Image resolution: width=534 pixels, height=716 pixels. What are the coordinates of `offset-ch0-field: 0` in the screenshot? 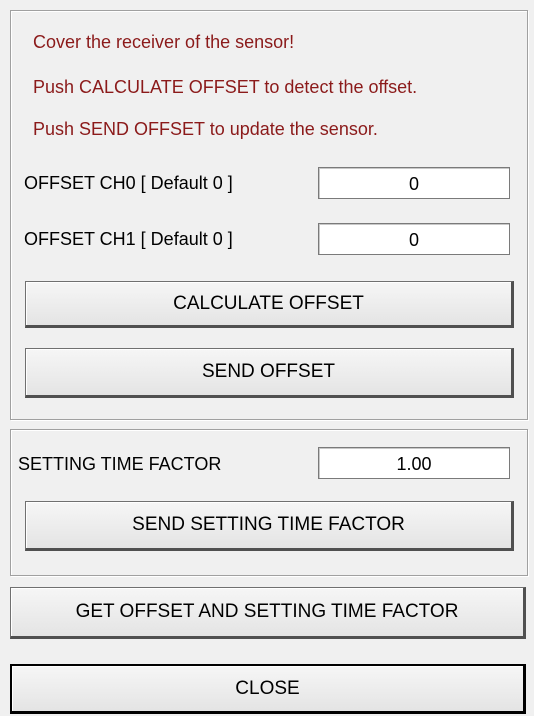 It's located at (414, 183).